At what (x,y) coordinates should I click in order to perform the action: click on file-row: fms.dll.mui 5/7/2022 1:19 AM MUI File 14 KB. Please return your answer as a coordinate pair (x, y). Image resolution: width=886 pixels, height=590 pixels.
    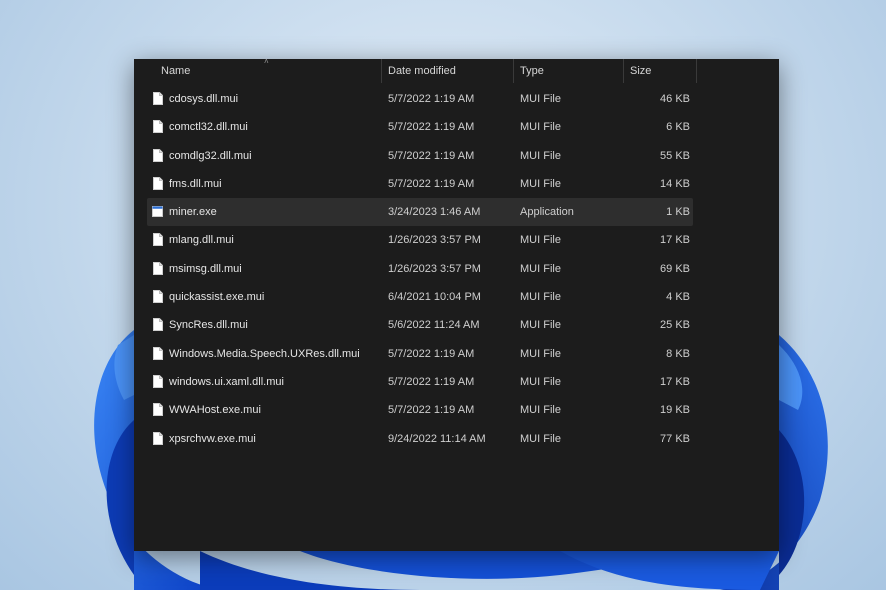
    Looking at the image, I should click on (420, 184).